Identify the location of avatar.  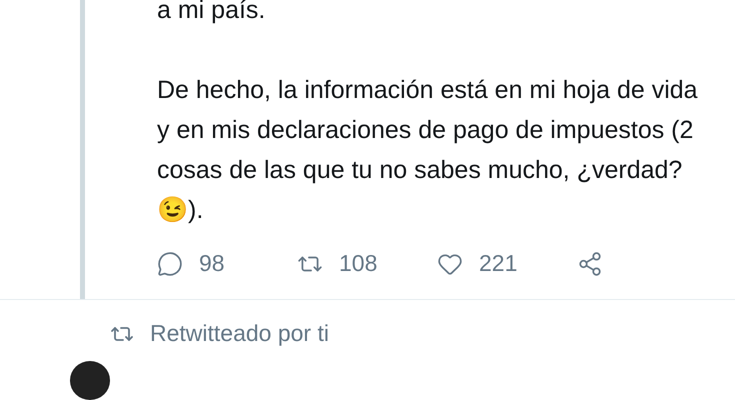
(90, 380).